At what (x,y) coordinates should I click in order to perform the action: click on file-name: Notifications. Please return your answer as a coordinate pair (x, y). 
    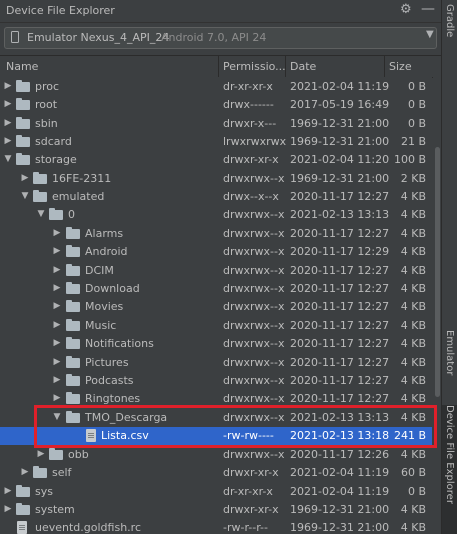
    Looking at the image, I should click on (119, 343).